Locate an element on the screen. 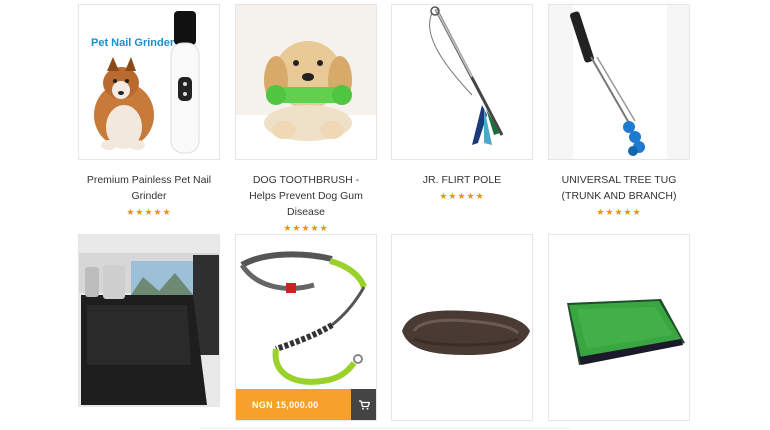  add-to-cart-bar: NGN 15,000.00 is located at coordinates (306, 404).